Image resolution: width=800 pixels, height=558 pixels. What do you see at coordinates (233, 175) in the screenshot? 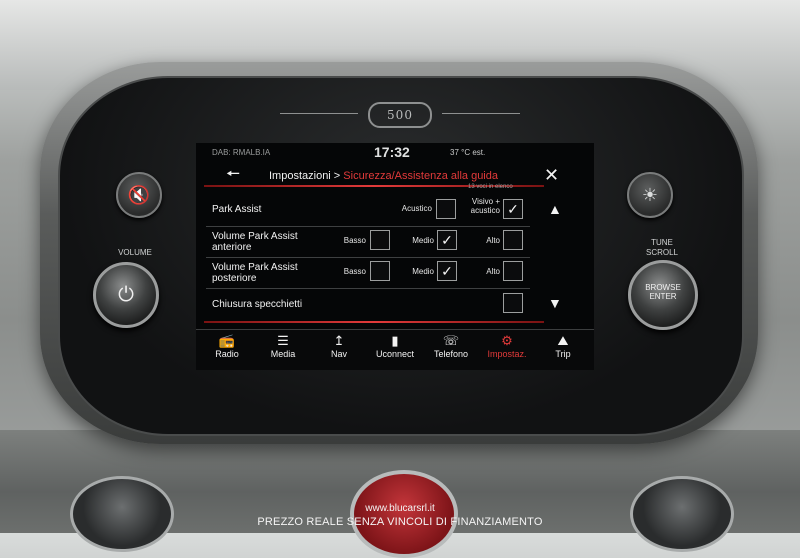
I see `back-arrow-icon: 🠔` at bounding box center [233, 175].